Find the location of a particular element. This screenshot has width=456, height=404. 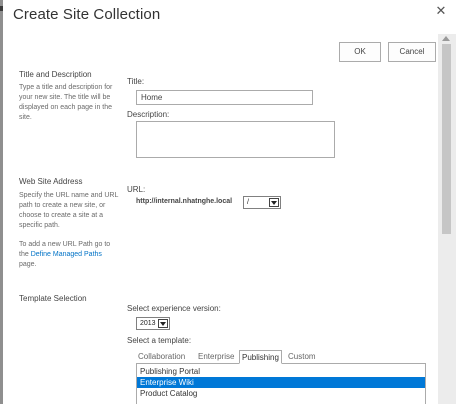

ok-button: OK is located at coordinates (360, 52).